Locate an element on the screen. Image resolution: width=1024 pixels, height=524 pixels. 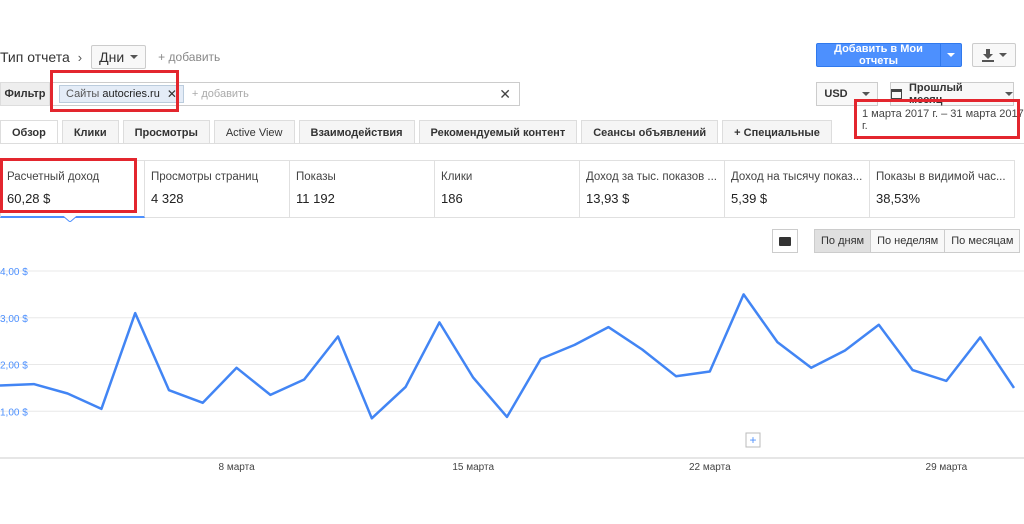
selected-metric-pointer is located at coordinates (70, 219).